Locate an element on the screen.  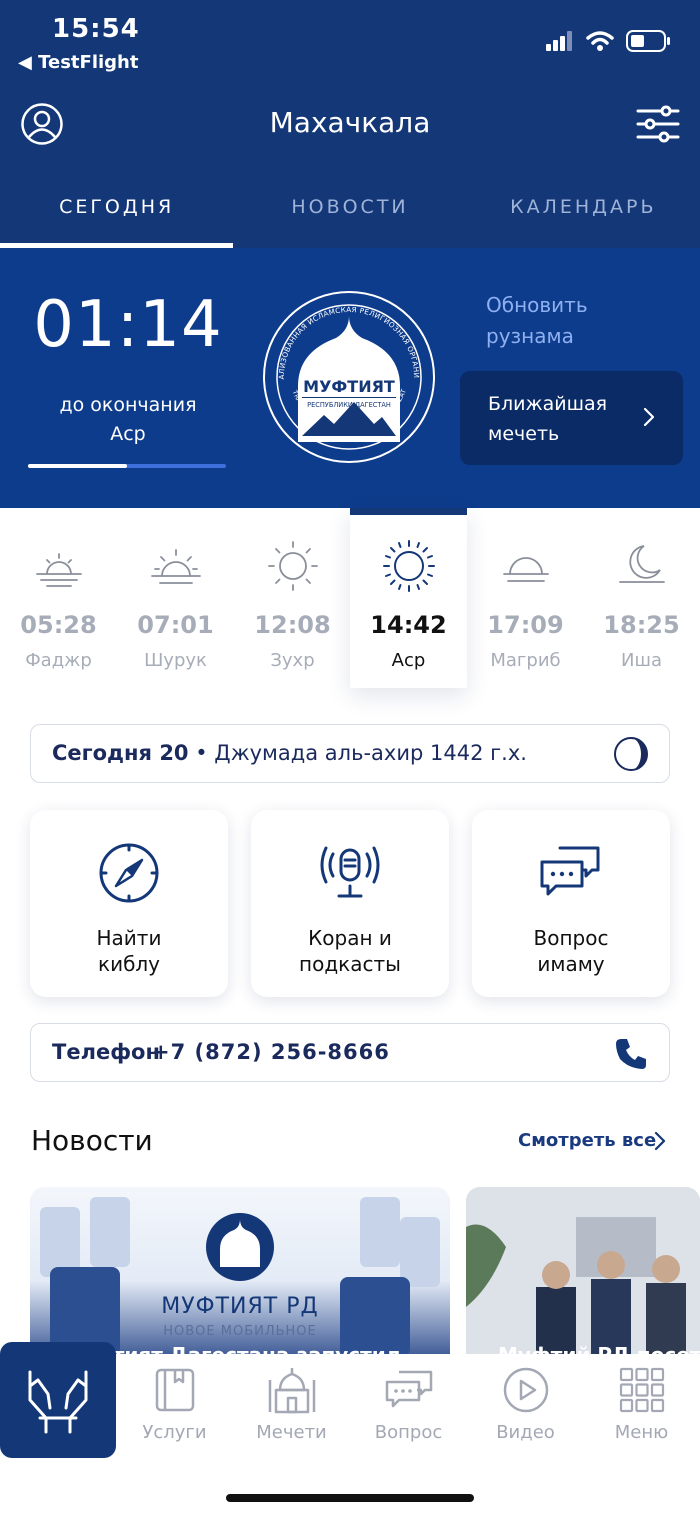
signal-icon is located at coordinates (559, 41).